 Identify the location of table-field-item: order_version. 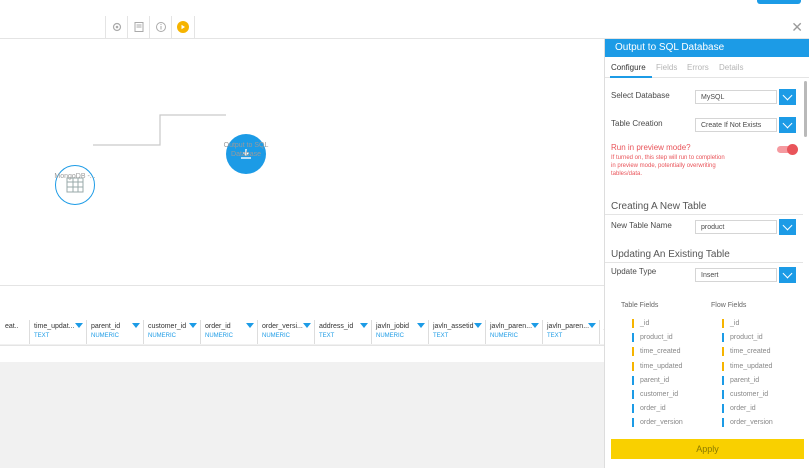
(657, 423).